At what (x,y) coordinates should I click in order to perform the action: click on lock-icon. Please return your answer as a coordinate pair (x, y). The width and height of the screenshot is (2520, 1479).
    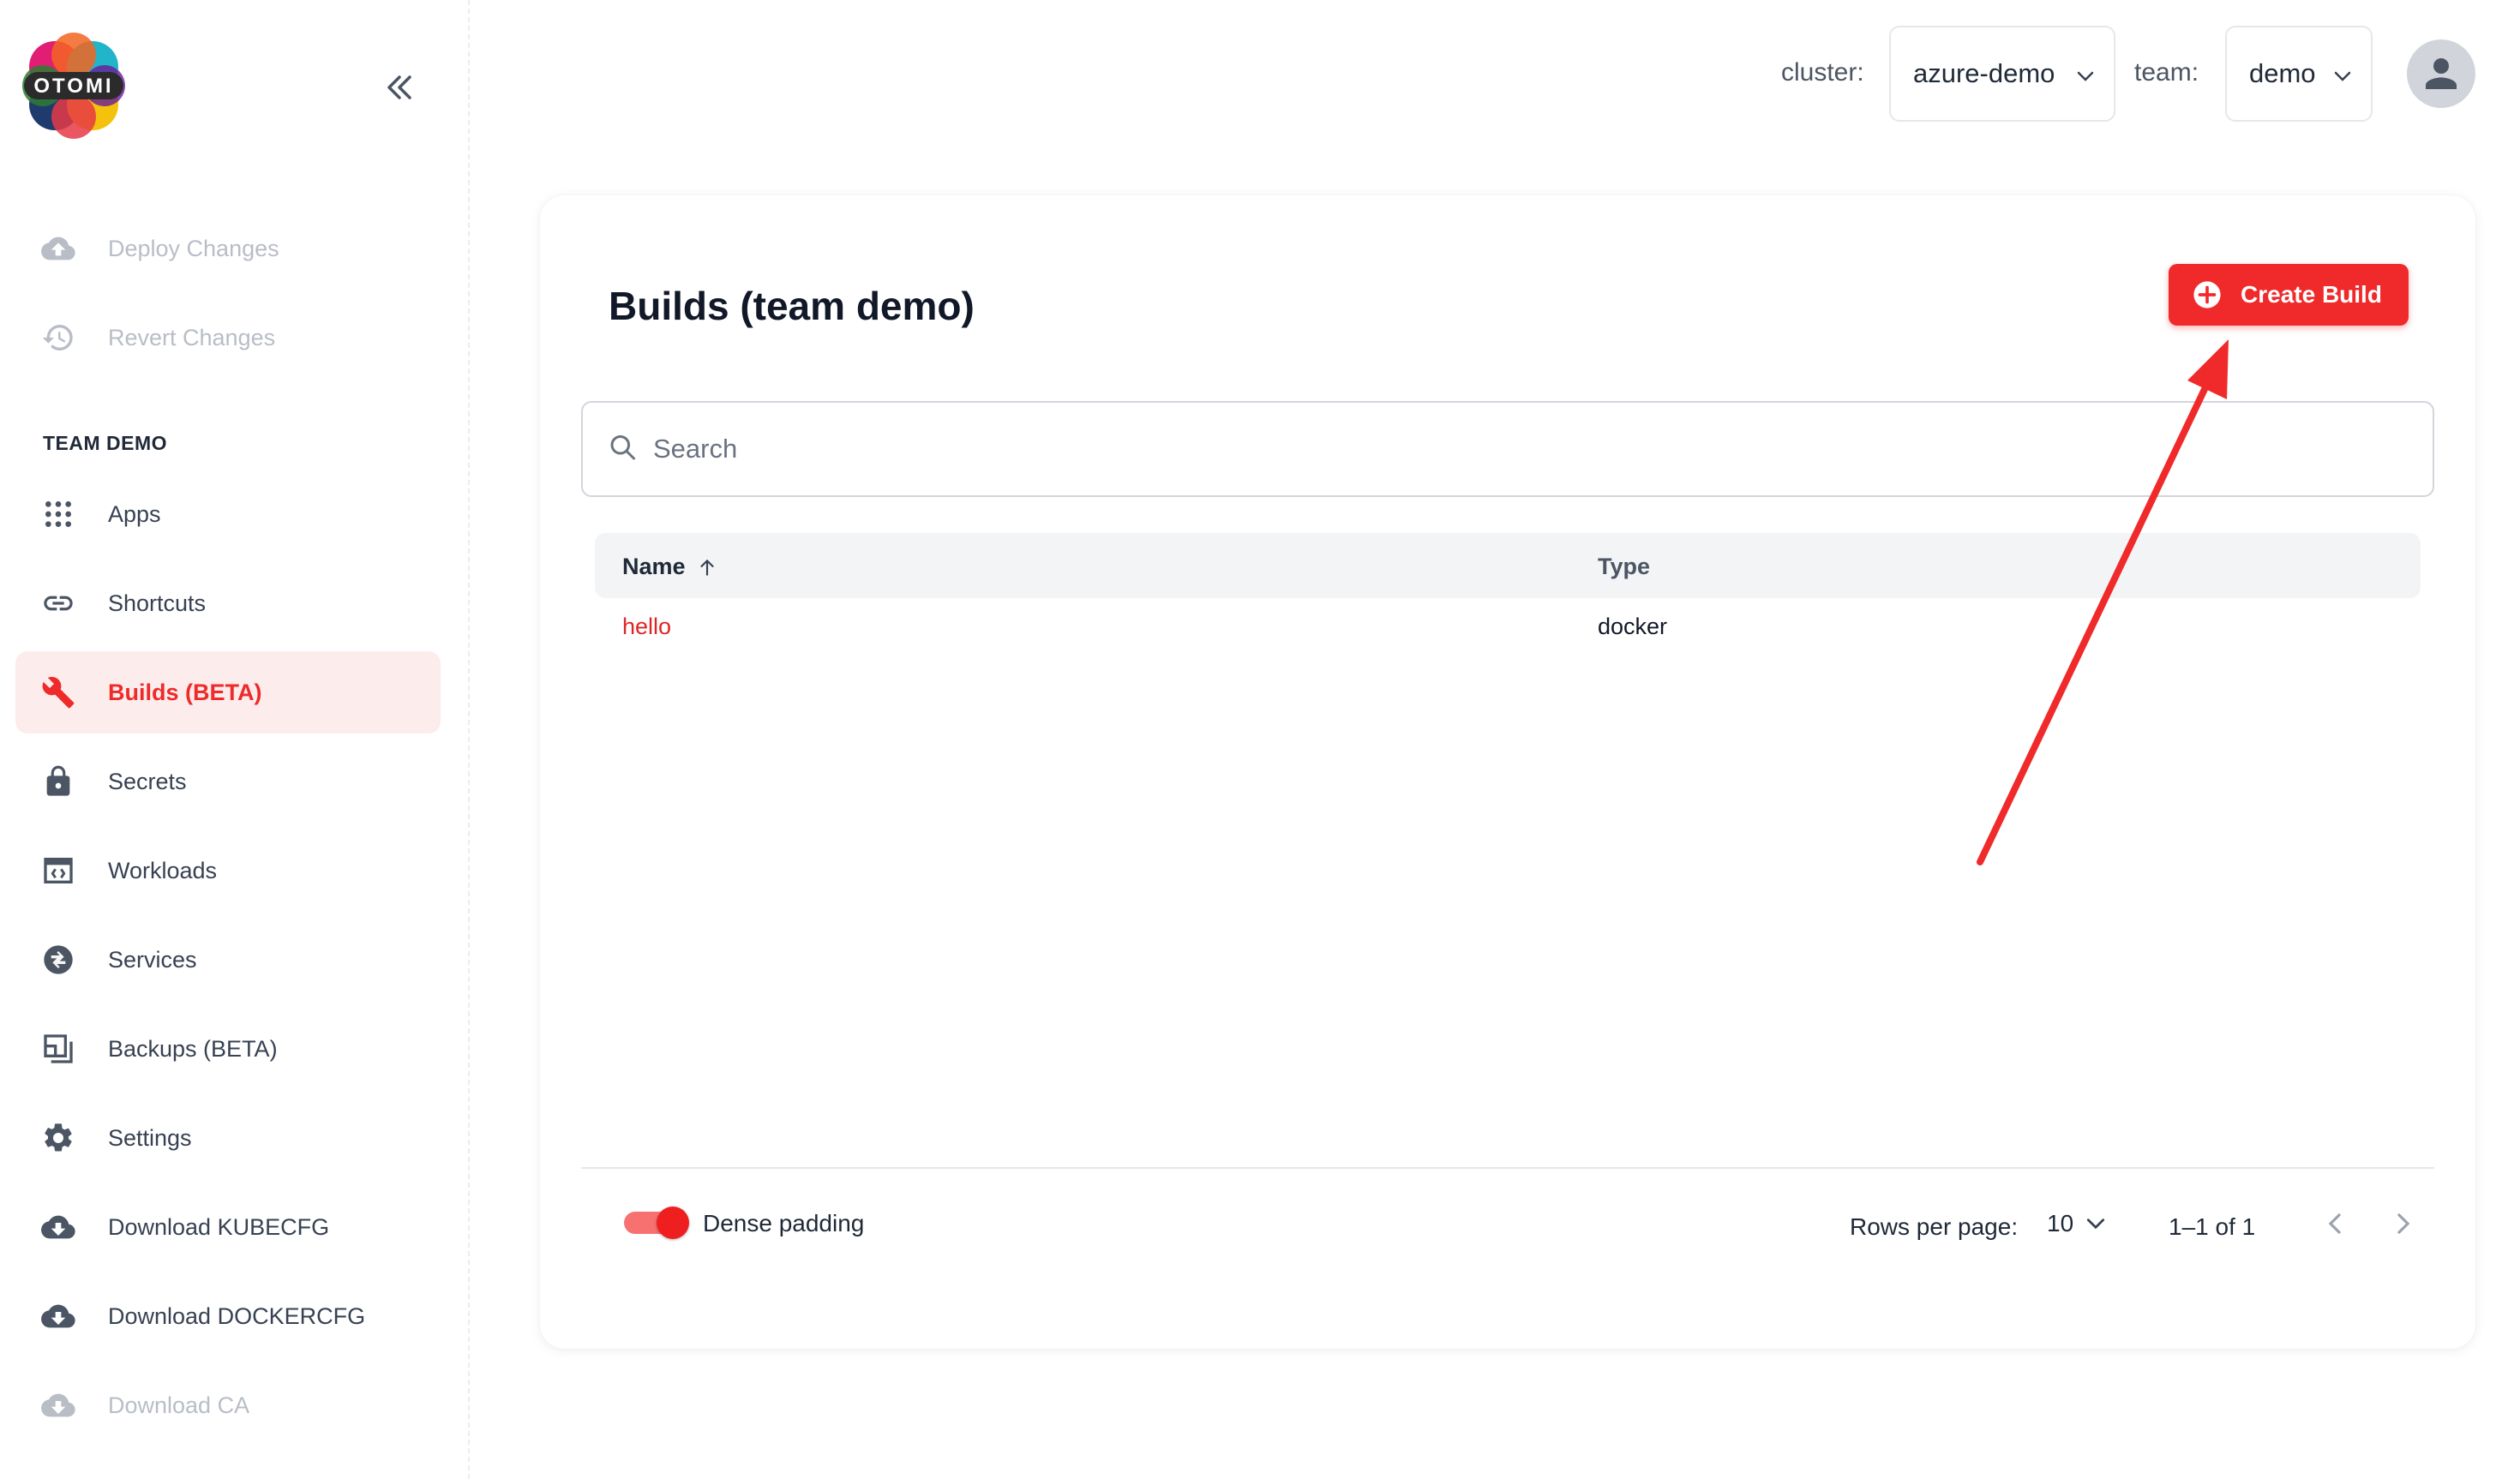
    Looking at the image, I should click on (58, 781).